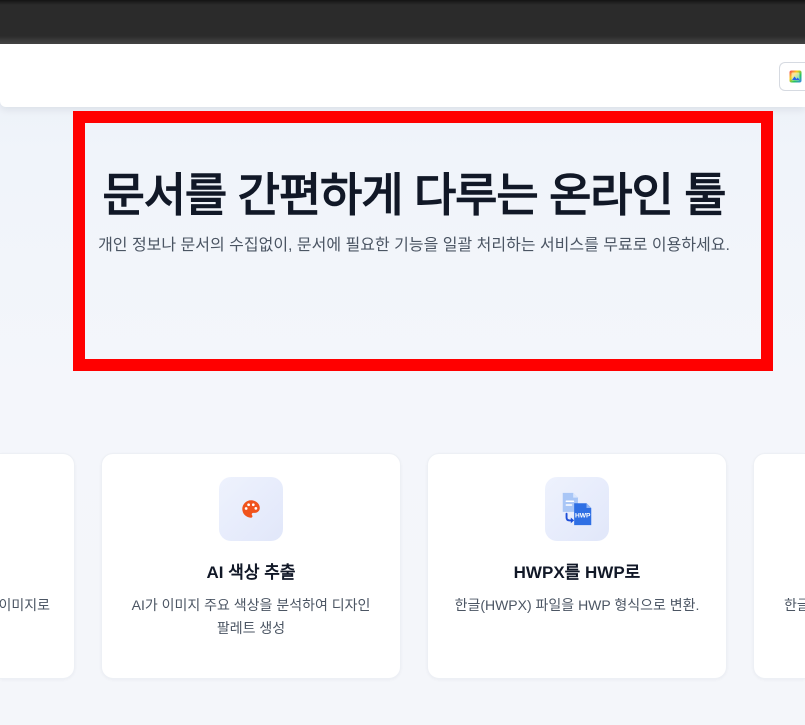 This screenshot has width=805, height=725. I want to click on tool-icon-box, so click(251, 509).